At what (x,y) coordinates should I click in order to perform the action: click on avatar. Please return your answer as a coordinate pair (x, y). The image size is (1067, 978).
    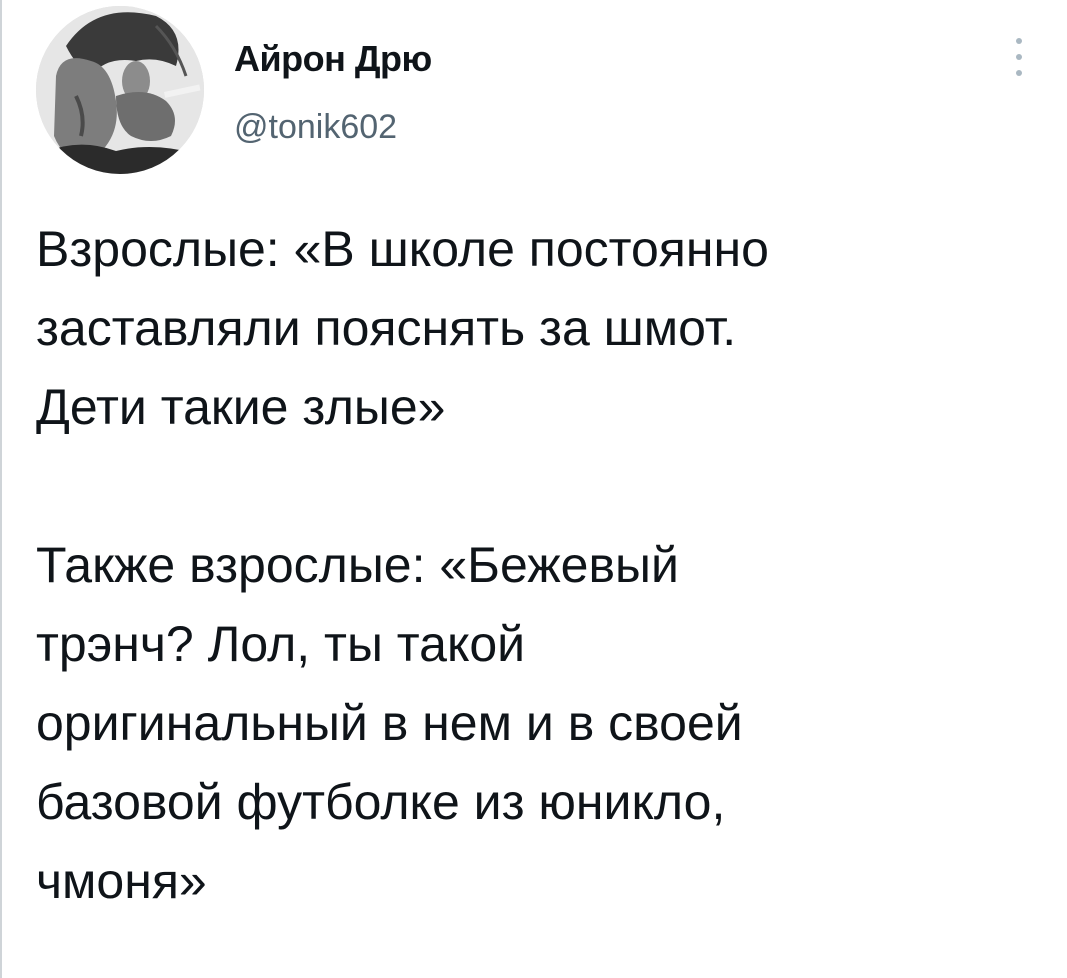
    Looking at the image, I should click on (120, 90).